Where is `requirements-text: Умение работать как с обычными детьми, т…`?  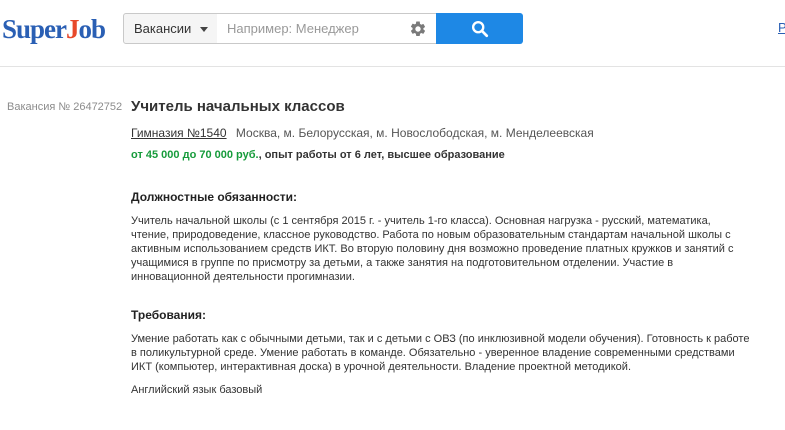 requirements-text: Умение работать как с обычными детьми, т… is located at coordinates (440, 353).